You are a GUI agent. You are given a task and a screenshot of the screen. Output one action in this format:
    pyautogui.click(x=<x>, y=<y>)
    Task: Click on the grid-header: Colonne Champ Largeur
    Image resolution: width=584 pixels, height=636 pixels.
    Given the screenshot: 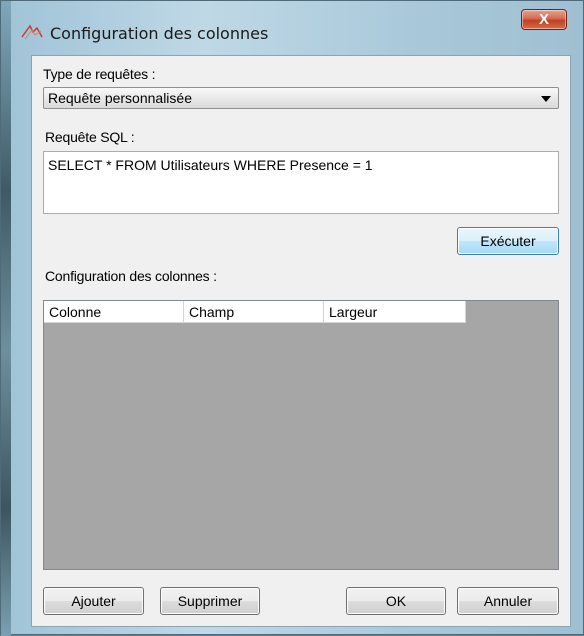 What is the action you would take?
    pyautogui.click(x=255, y=312)
    